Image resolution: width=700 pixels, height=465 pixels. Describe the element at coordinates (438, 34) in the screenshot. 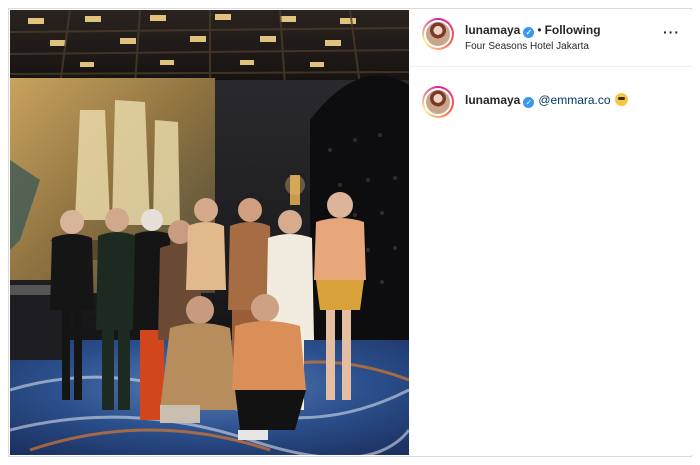

I see `author-avatar` at that location.